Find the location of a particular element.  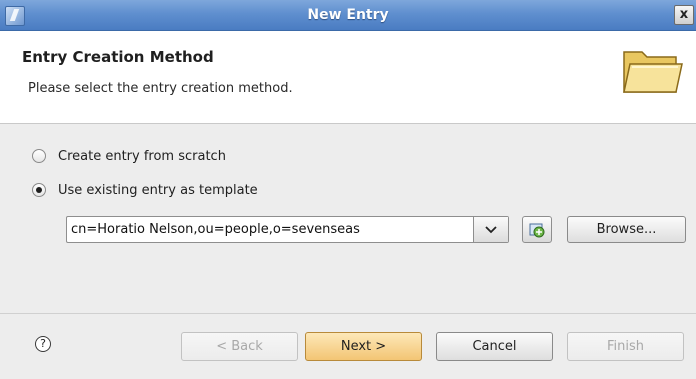

back-button: < Back is located at coordinates (239, 346).